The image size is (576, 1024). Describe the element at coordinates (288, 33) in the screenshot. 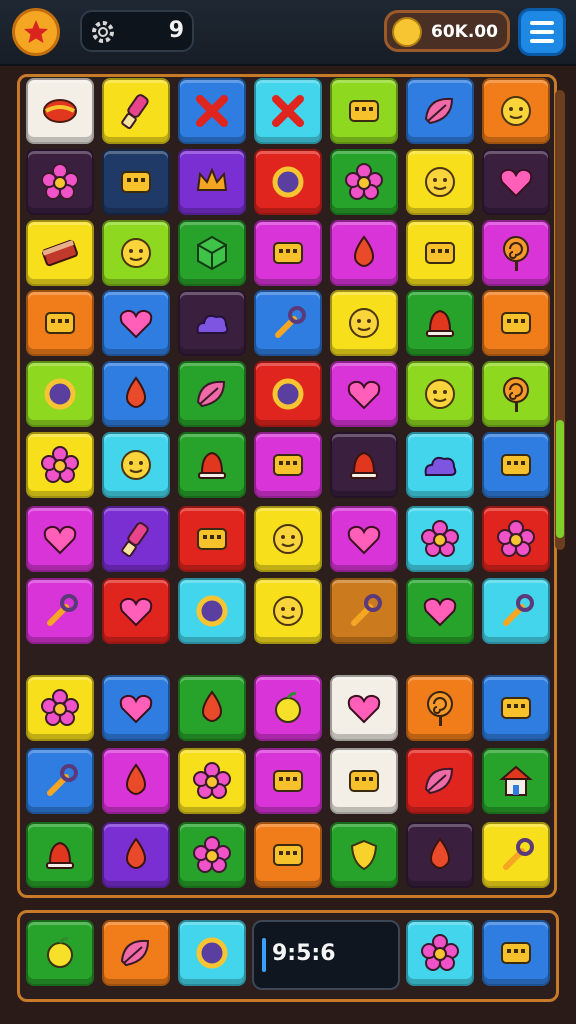

I see `top-bar: 9 60K.00` at that location.